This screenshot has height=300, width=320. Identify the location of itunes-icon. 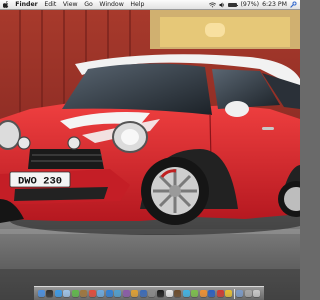
(109, 293).